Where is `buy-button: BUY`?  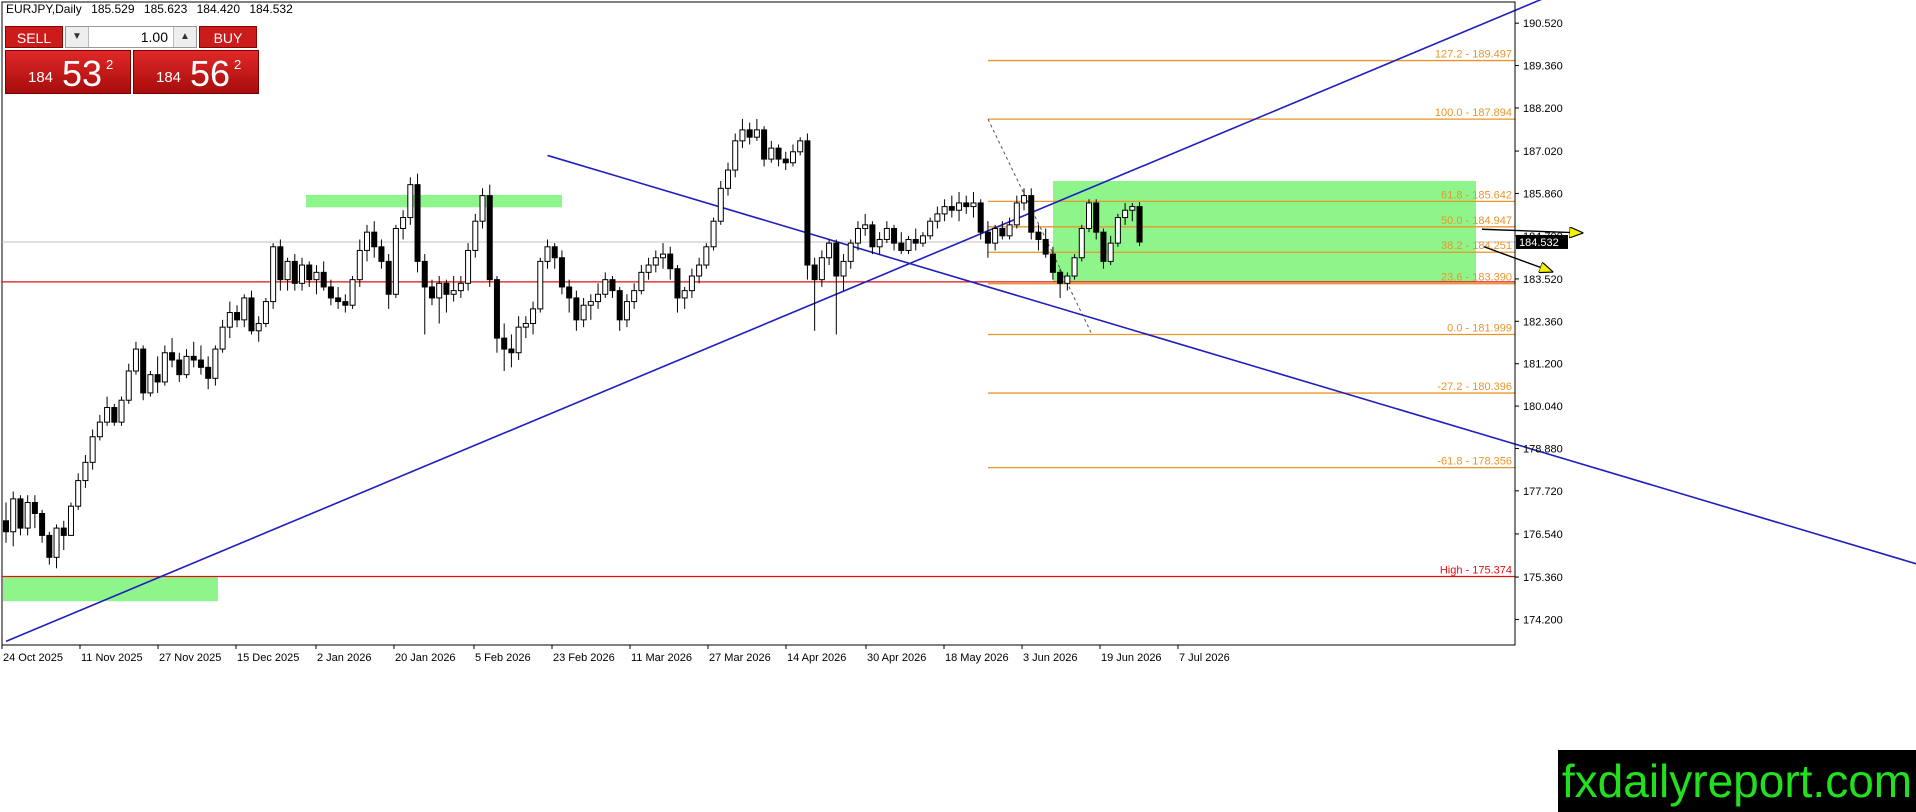
buy-button: BUY is located at coordinates (228, 37).